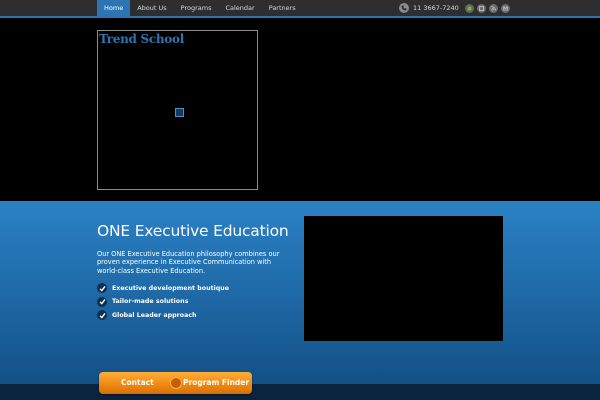 This screenshot has width=600, height=400. I want to click on nav-item-calendar: Calendar, so click(239, 8).